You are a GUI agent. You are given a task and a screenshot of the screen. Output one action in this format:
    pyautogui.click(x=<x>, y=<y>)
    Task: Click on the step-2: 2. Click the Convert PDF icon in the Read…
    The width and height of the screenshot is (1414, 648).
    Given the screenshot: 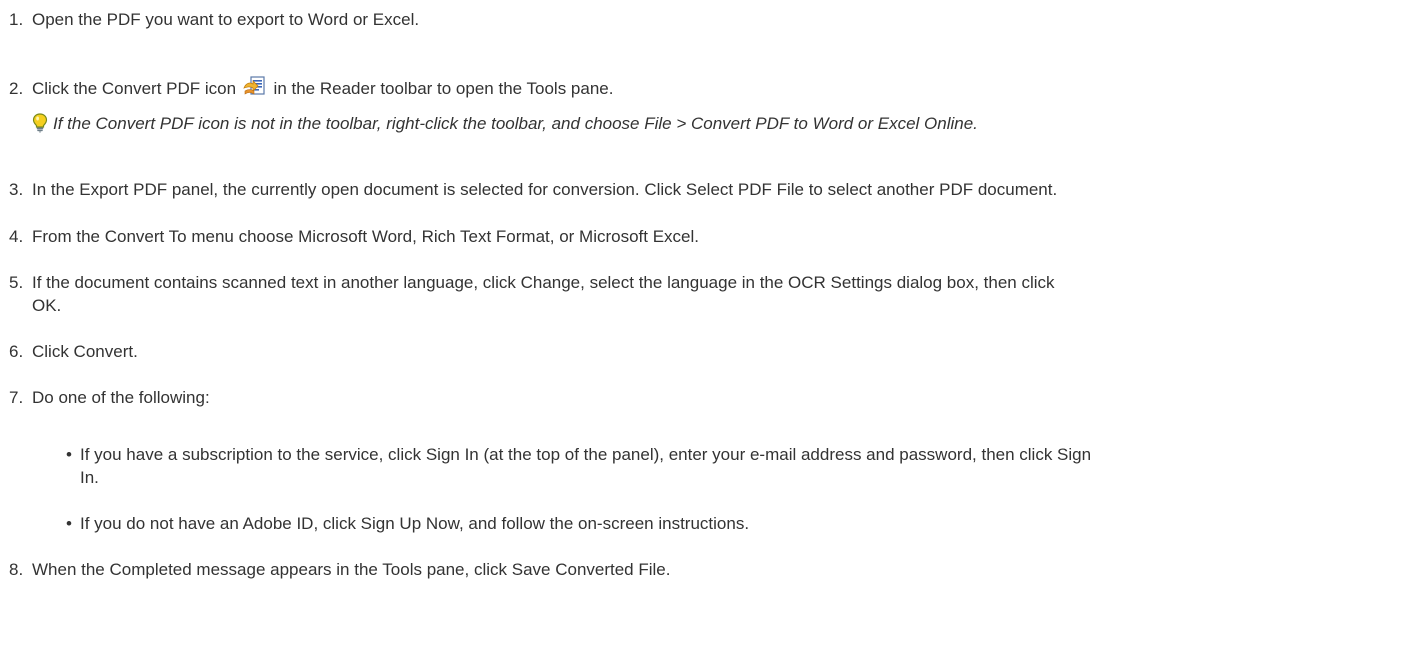 What is the action you would take?
    pyautogui.click(x=306, y=88)
    